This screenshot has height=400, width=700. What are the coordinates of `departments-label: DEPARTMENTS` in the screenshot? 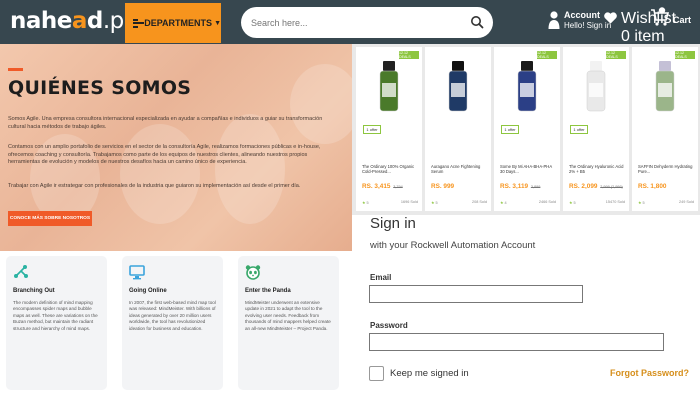 It's located at (178, 23).